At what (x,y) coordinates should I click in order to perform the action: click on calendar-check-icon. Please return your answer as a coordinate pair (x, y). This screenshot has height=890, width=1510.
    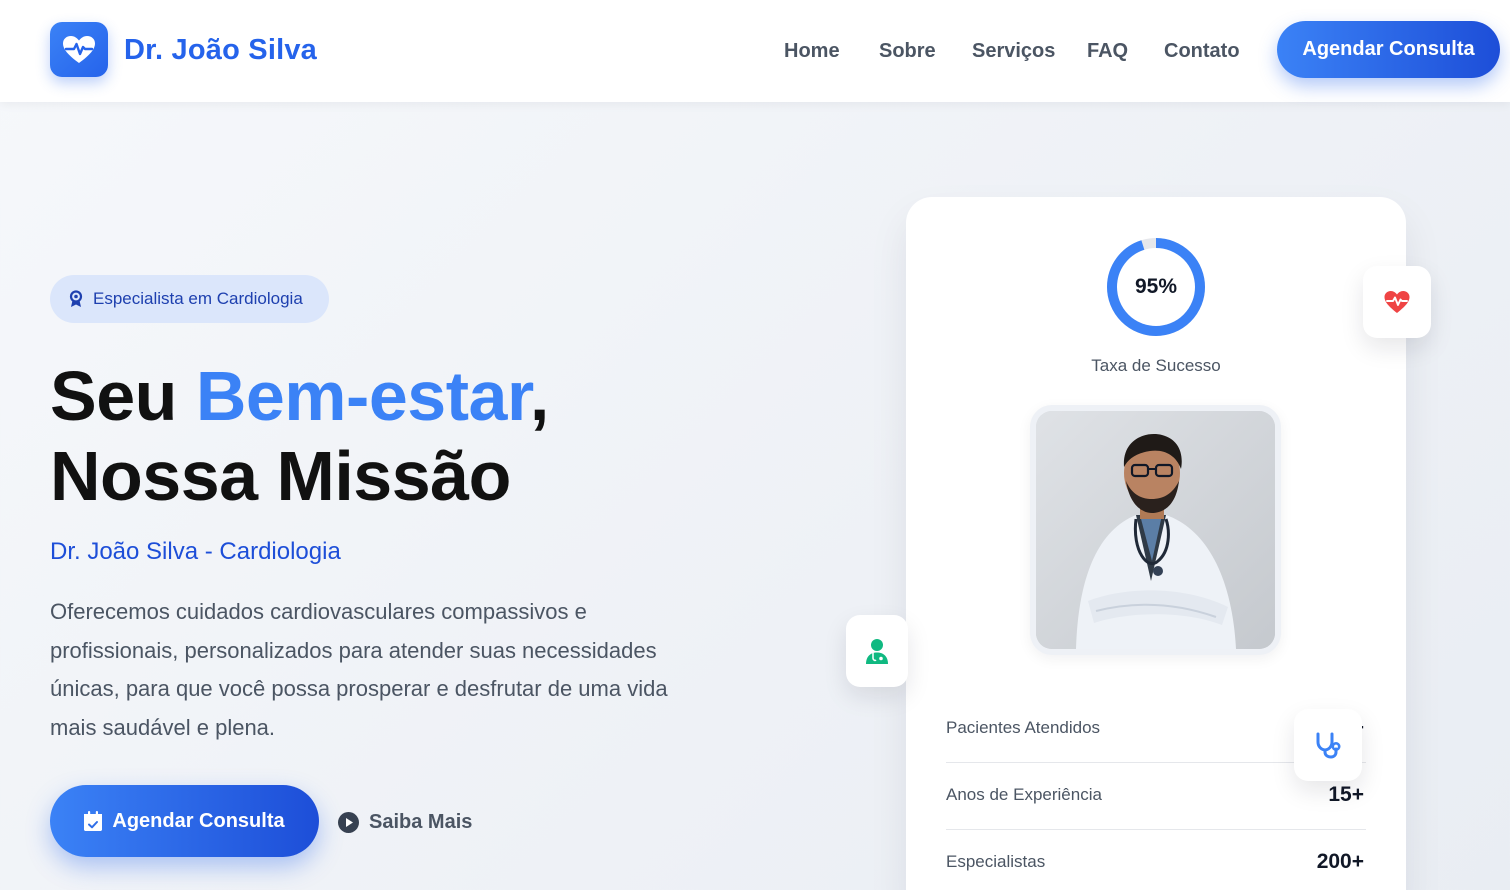
    Looking at the image, I should click on (93, 821).